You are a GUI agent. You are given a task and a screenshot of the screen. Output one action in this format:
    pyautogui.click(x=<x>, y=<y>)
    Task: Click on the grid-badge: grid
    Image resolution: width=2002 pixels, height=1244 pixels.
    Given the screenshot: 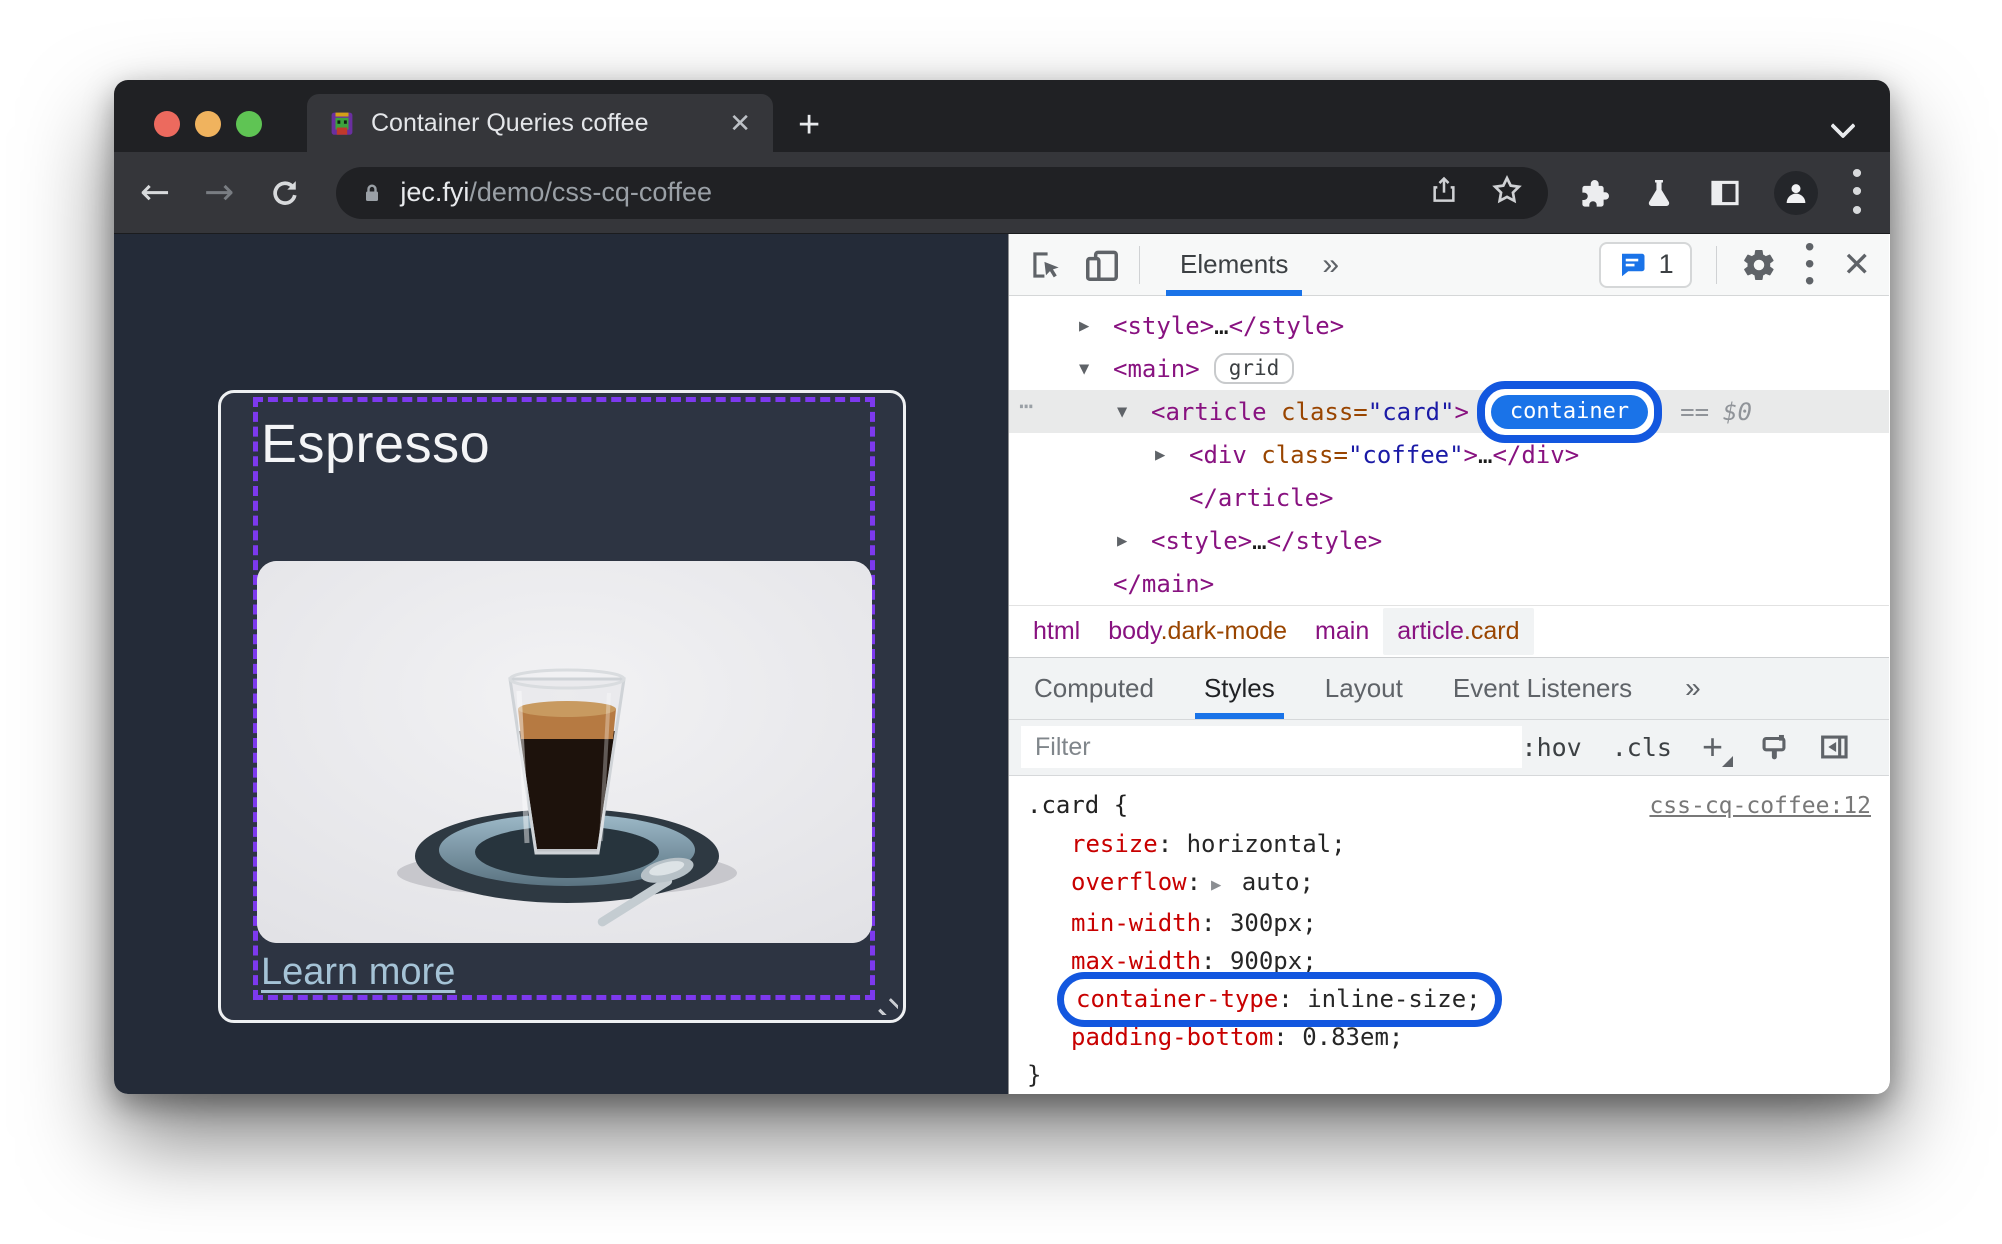 What is the action you would take?
    pyautogui.click(x=1254, y=368)
    